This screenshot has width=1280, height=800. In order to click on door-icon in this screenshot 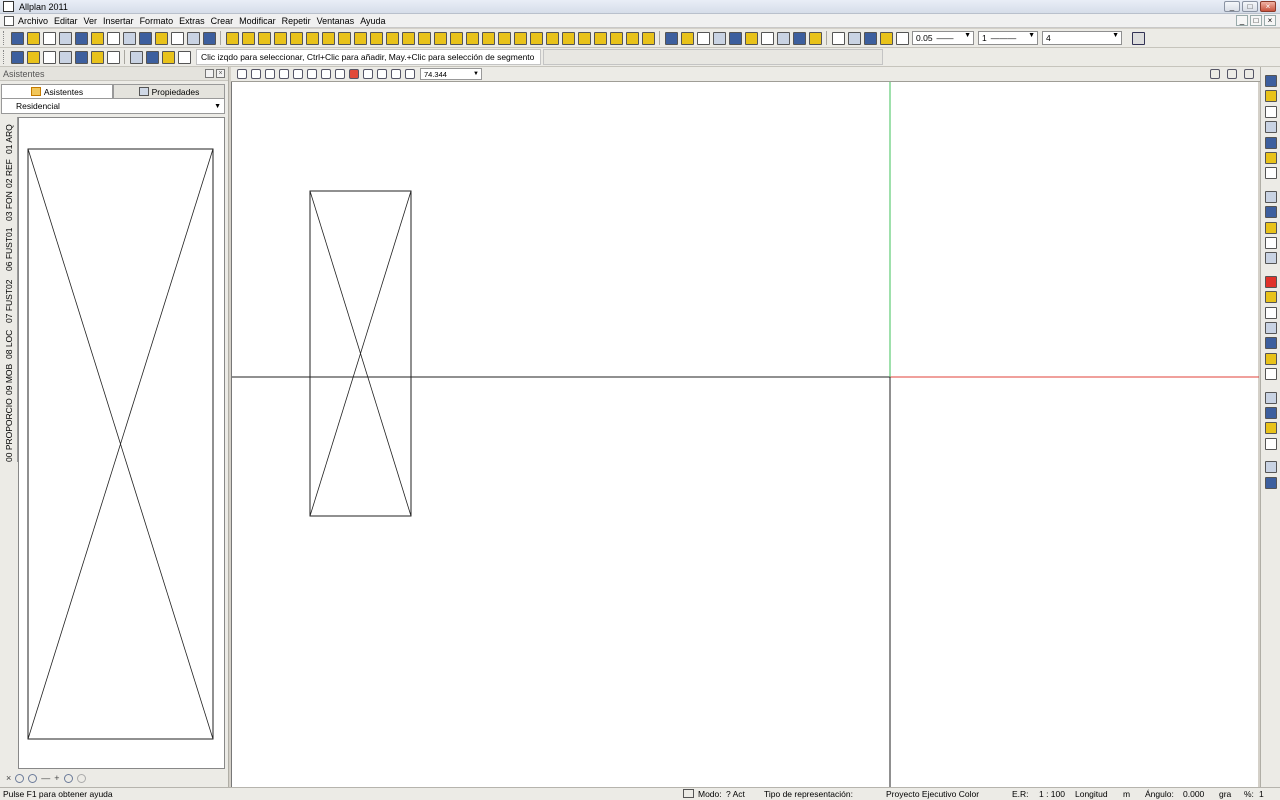, I will do `click(392, 38)`.